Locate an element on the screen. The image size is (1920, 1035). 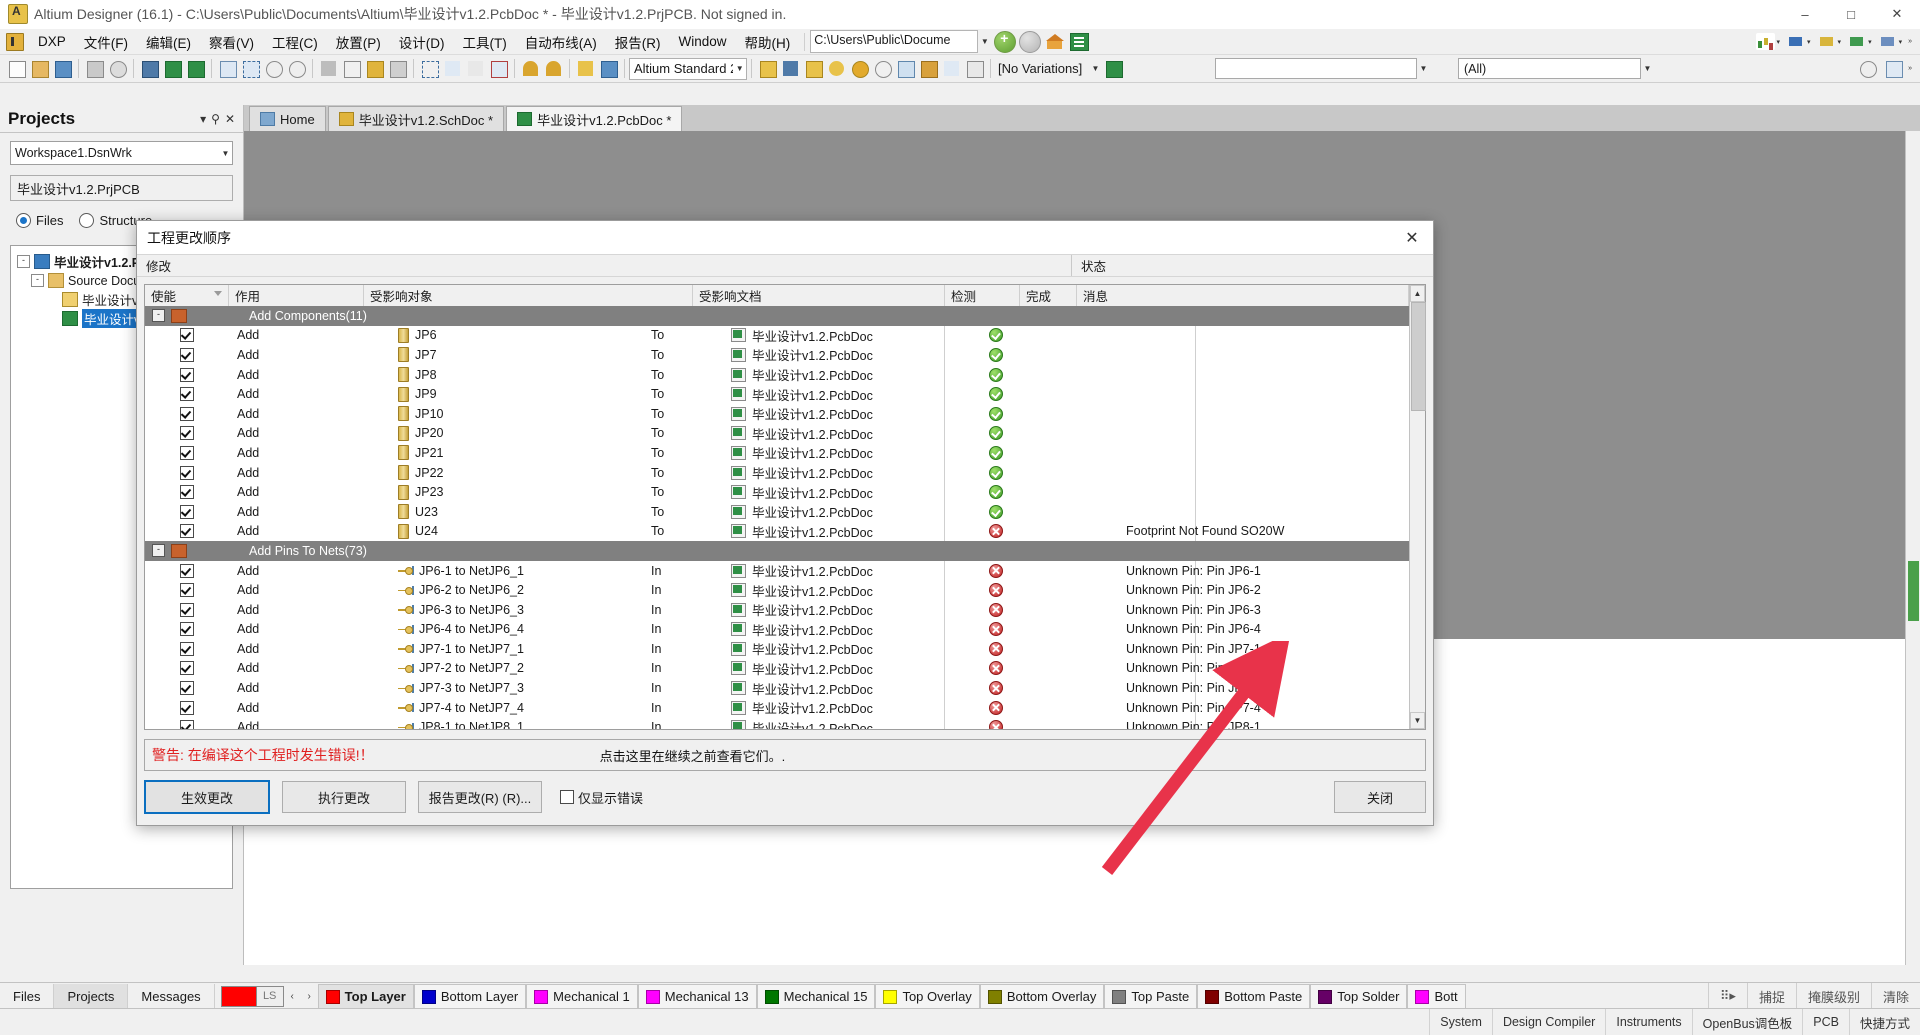
clear-button: 清除 is located at coordinates (1895, 996).